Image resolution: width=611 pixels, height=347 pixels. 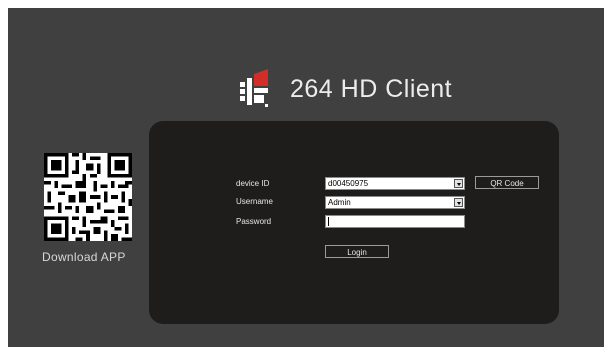 I want to click on device-id-label: device ID, so click(x=253, y=183).